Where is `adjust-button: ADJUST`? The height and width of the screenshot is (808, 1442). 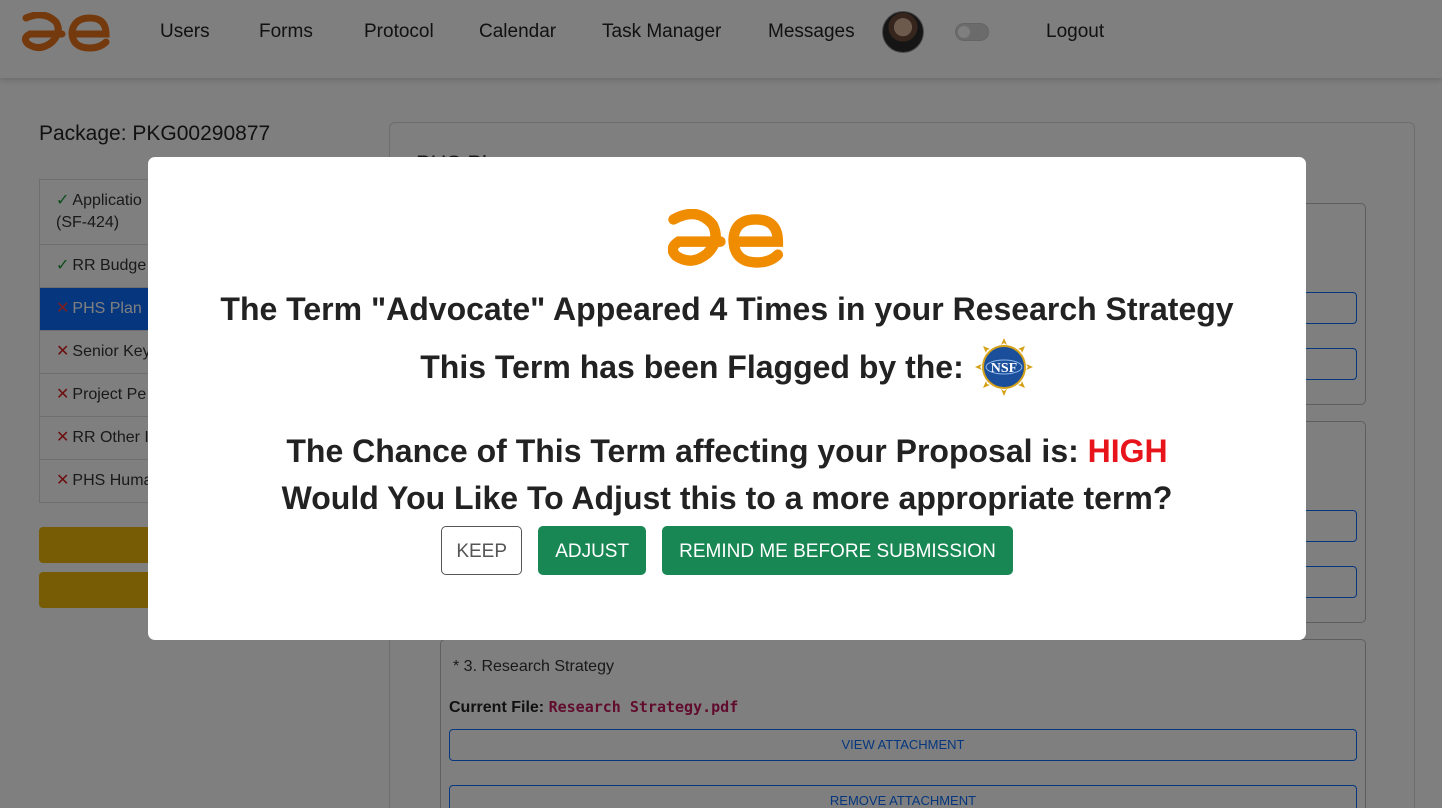 adjust-button: ADJUST is located at coordinates (592, 550).